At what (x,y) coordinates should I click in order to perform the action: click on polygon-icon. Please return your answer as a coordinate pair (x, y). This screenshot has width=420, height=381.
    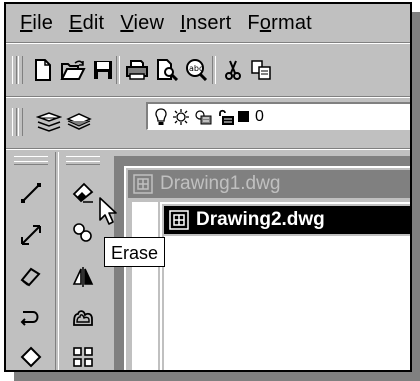
    Looking at the image, I should click on (31, 356).